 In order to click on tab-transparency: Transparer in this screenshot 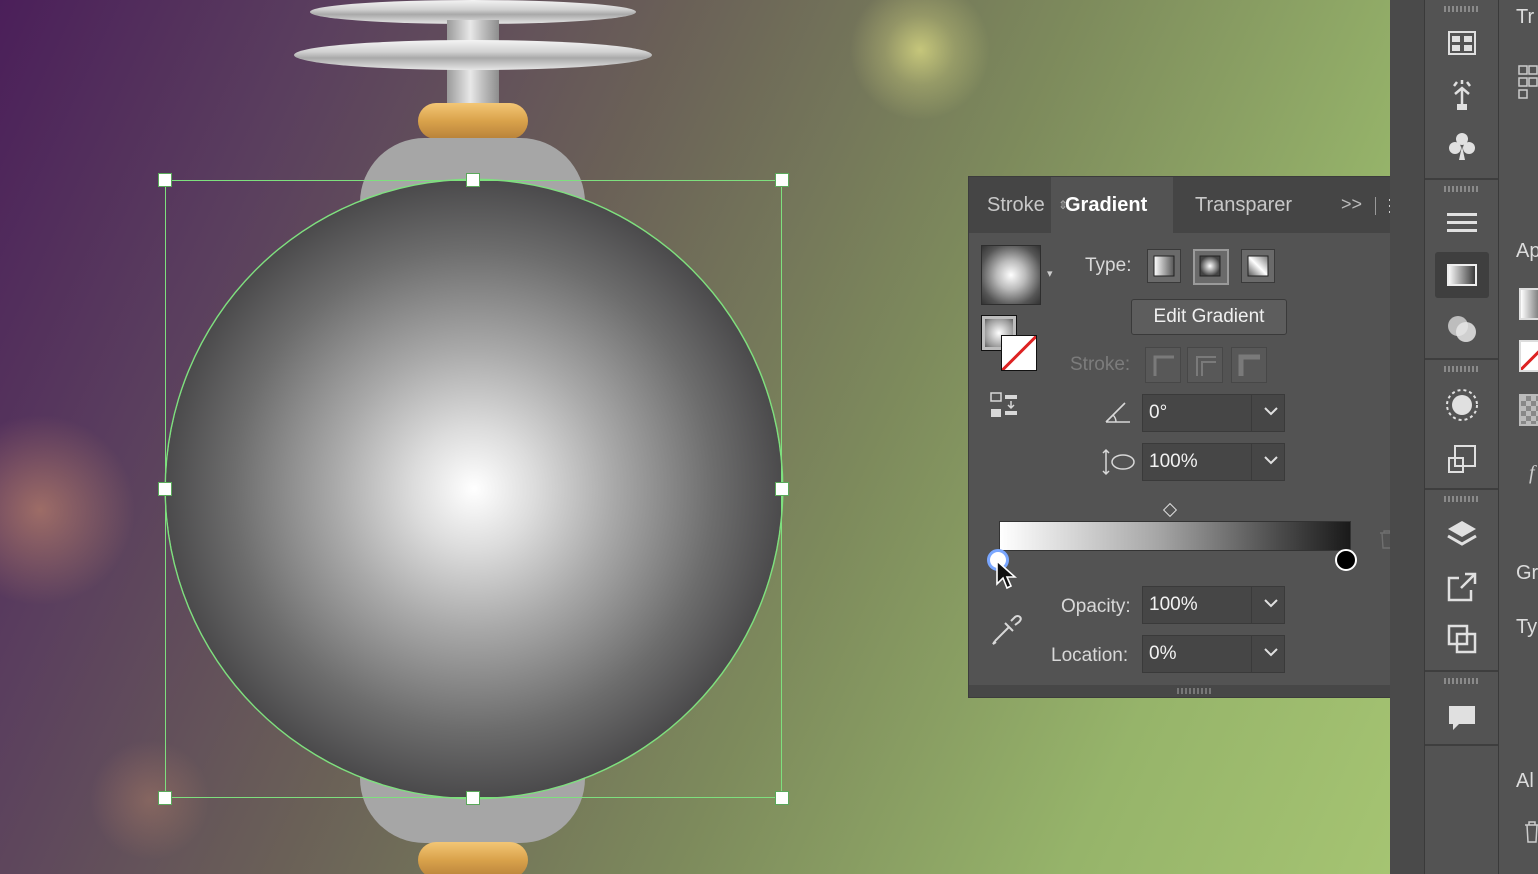, I will do `click(1243, 205)`.